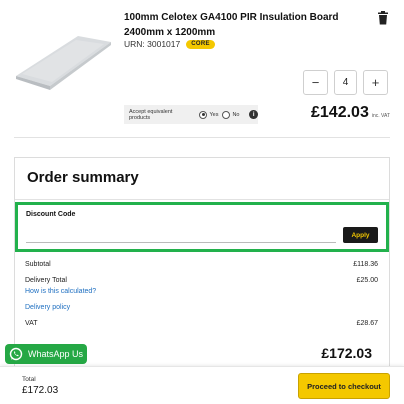 The height and width of the screenshot is (404, 404). Describe the element at coordinates (60, 291) in the screenshot. I see `delivery-calculation-link: How is this calculated?` at that location.